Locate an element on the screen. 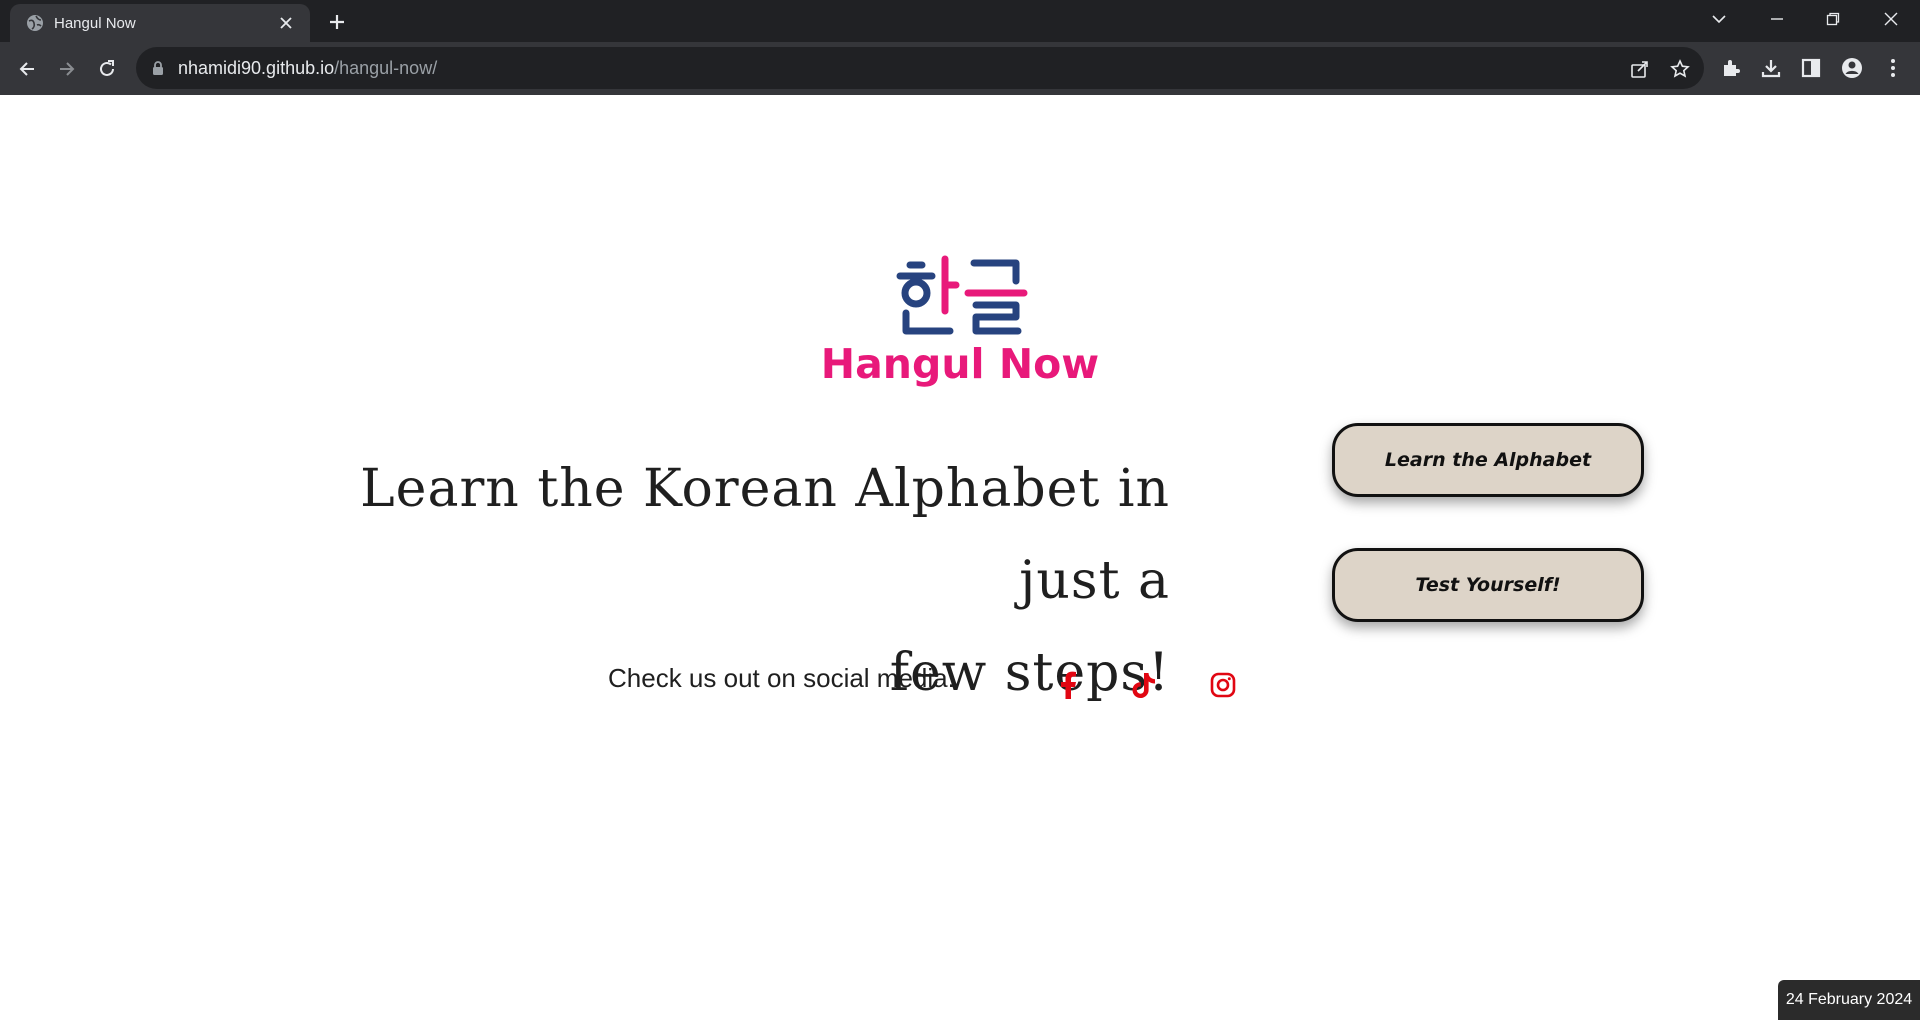  browser-tab-strip: Hangul Now is located at coordinates (960, 21).